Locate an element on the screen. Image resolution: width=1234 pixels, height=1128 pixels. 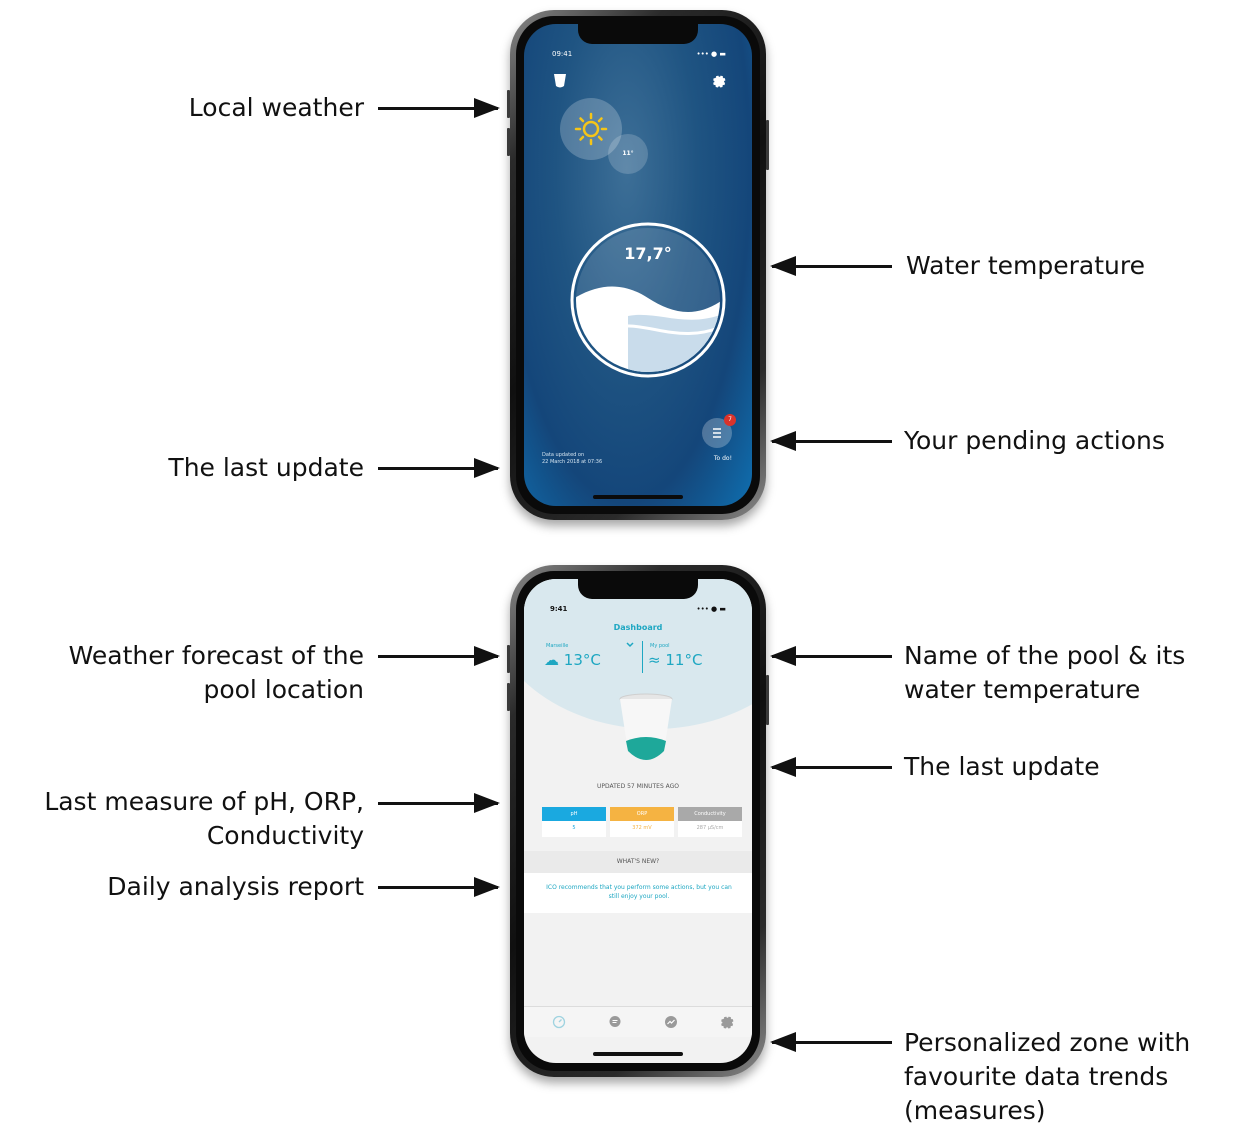
label-pool-name-line1: Name of the pool & its is located at coordinates (1045, 655).